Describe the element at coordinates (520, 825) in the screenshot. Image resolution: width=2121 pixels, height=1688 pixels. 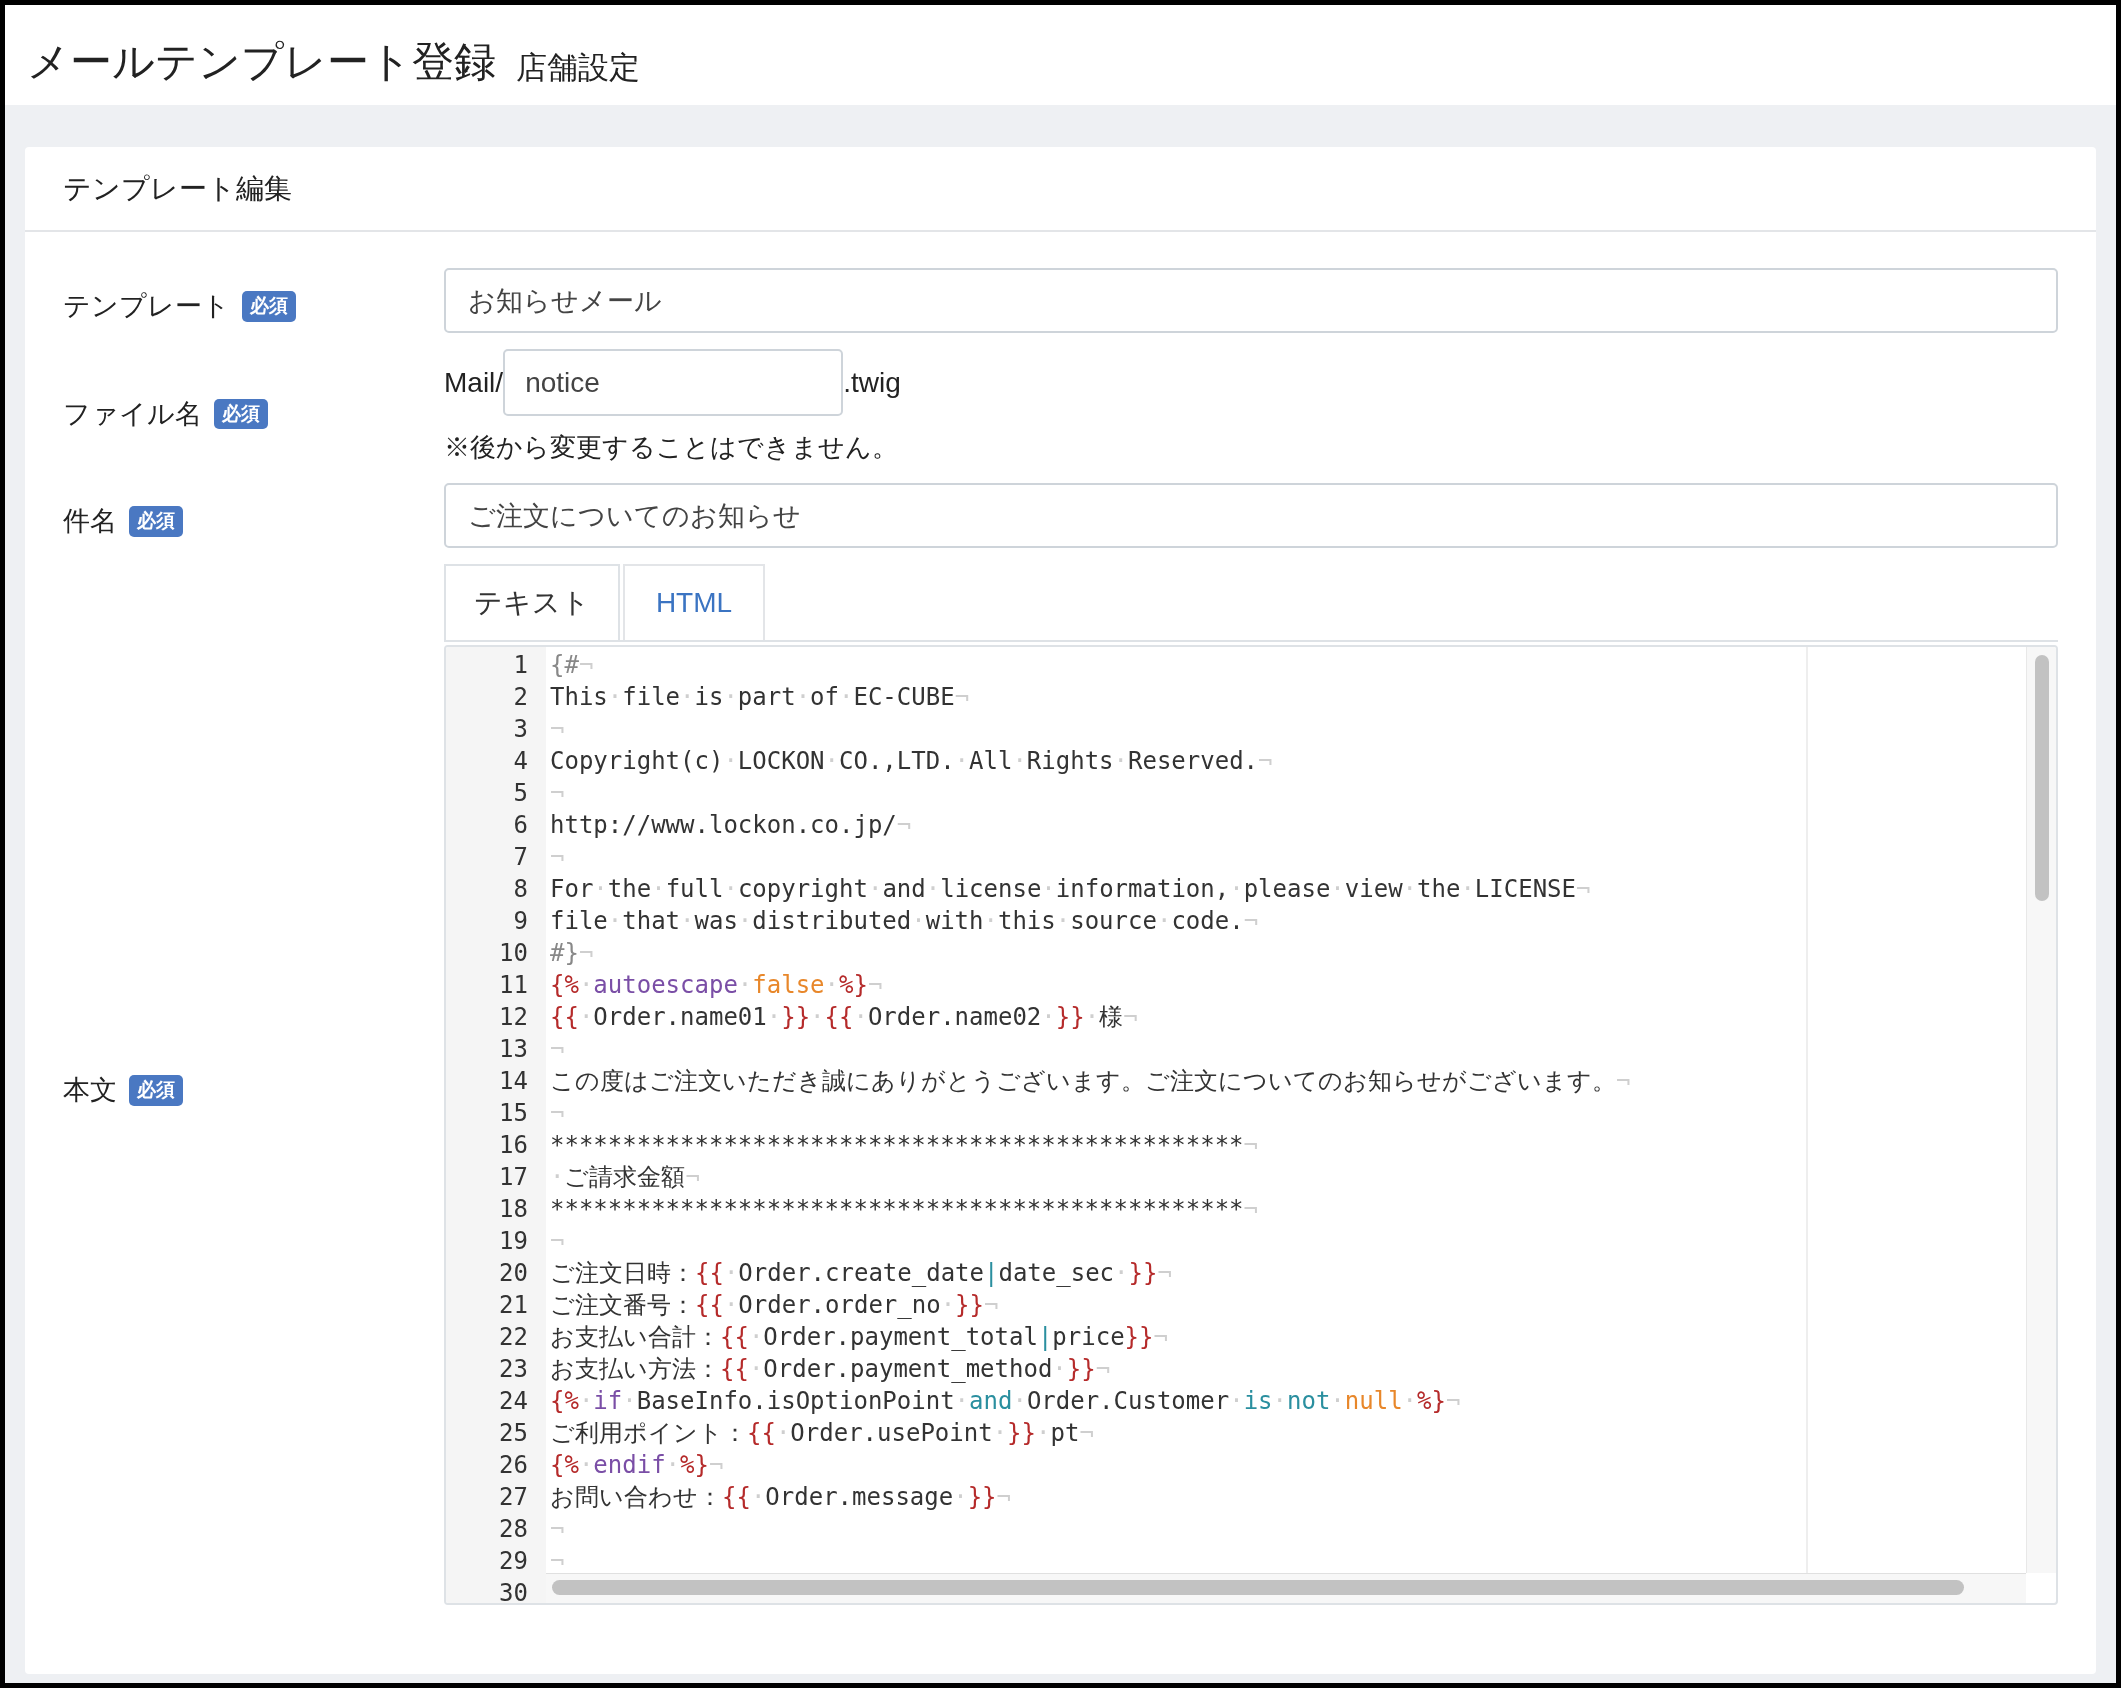
I see `line-number: 6` at that location.